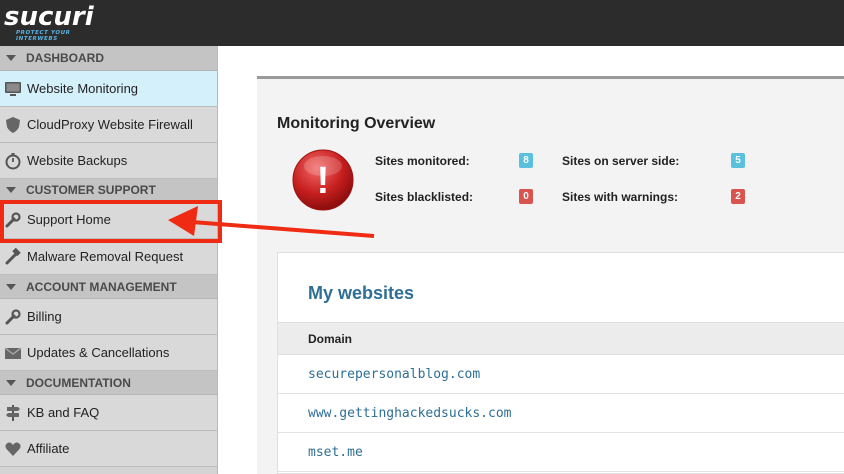 The width and height of the screenshot is (844, 474). Describe the element at coordinates (330, 339) in the screenshot. I see `column-header-domain: Domain` at that location.